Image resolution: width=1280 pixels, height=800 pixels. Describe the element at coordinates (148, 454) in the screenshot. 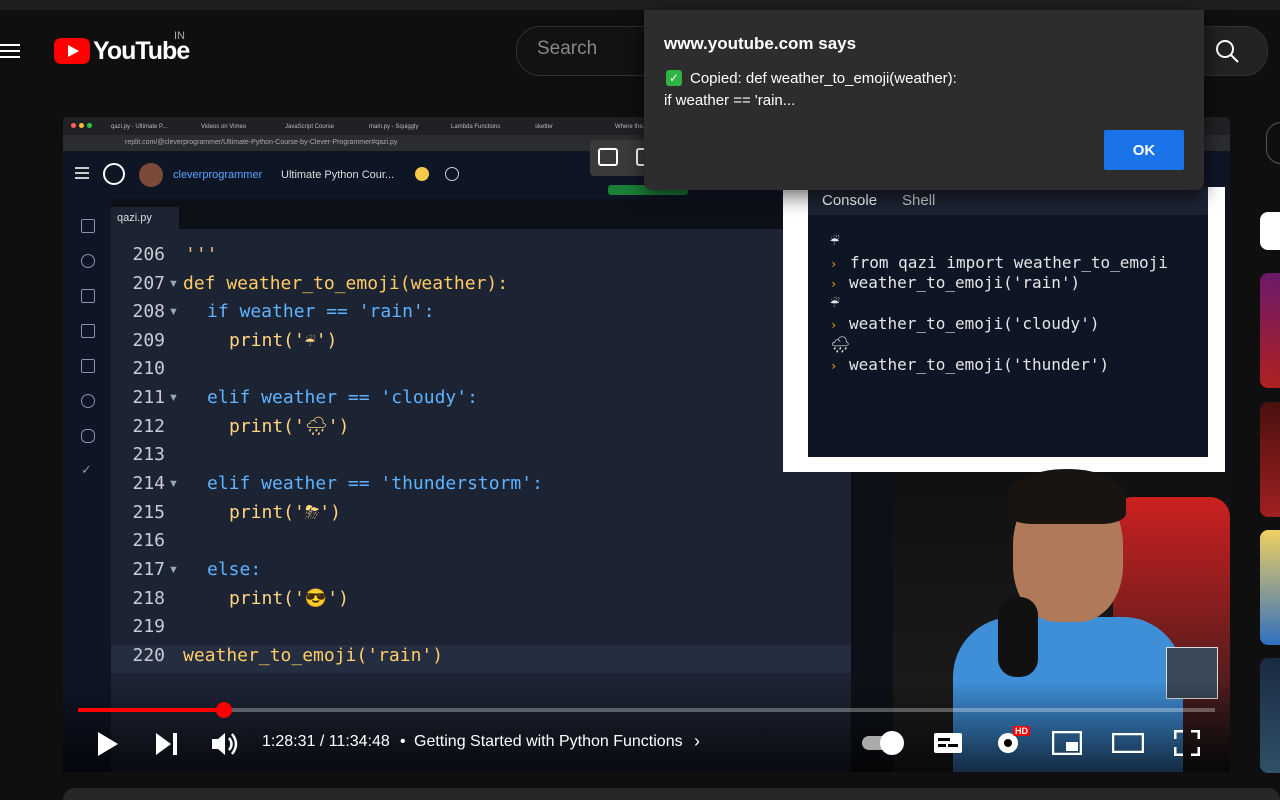

I see `line-number: 213` at that location.